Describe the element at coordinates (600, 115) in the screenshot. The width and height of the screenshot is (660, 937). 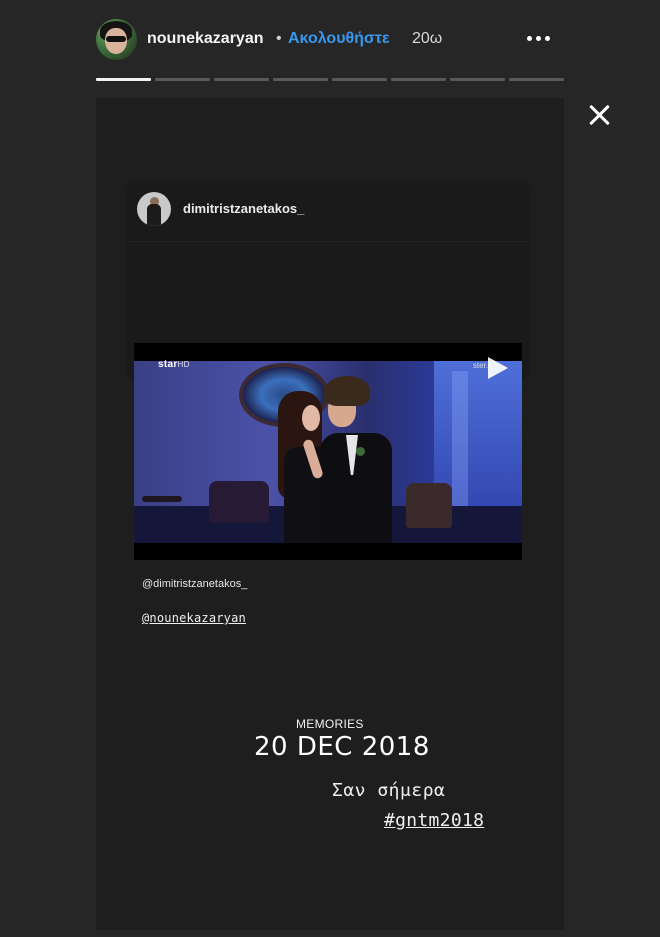
I see `close-icon` at that location.